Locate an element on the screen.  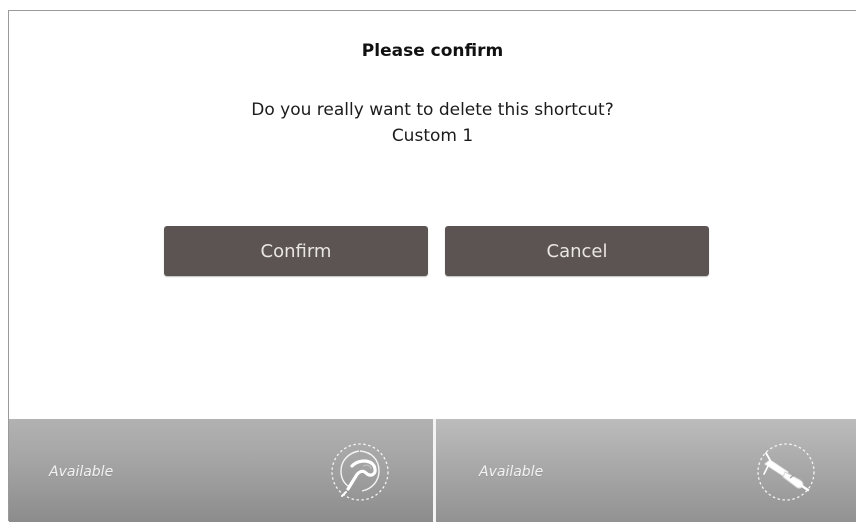
tool-slot-2: Available is located at coordinates (646, 470).